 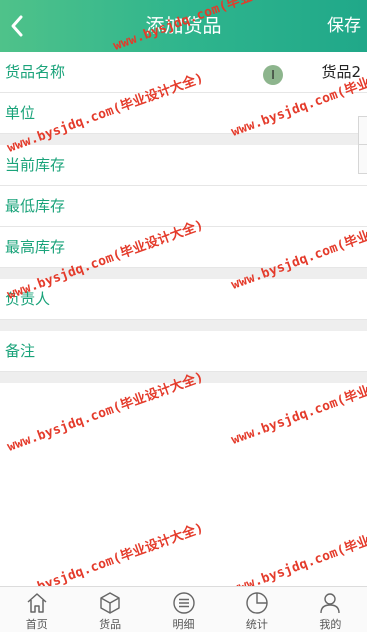 What do you see at coordinates (37, 603) in the screenshot?
I see `home-icon` at bounding box center [37, 603].